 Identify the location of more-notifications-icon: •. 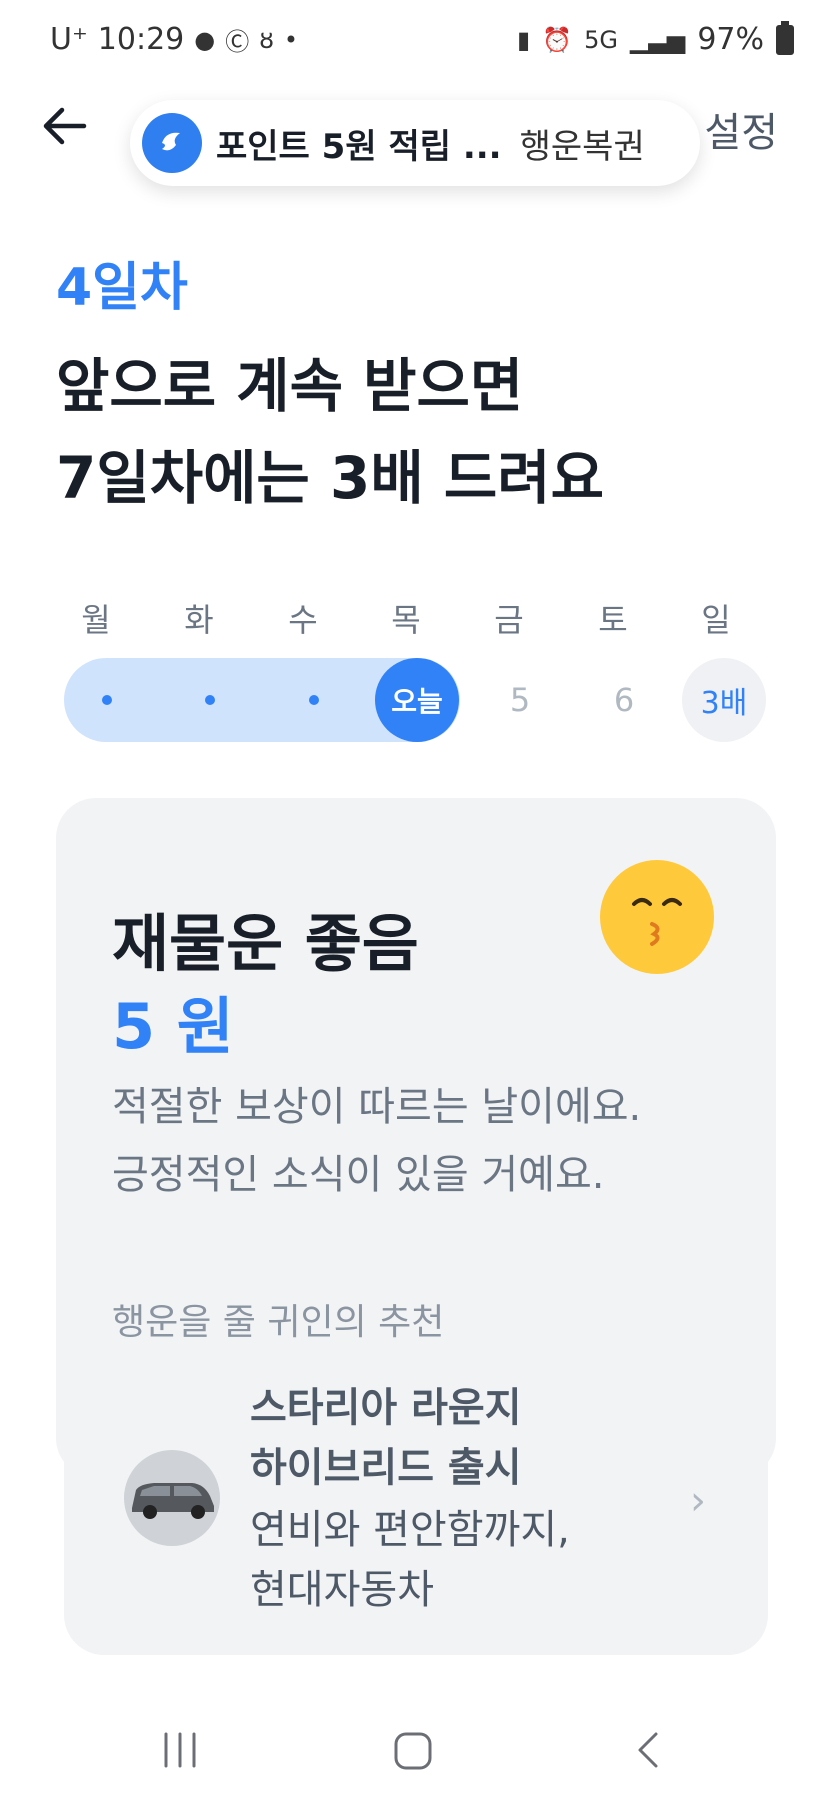
(291, 39).